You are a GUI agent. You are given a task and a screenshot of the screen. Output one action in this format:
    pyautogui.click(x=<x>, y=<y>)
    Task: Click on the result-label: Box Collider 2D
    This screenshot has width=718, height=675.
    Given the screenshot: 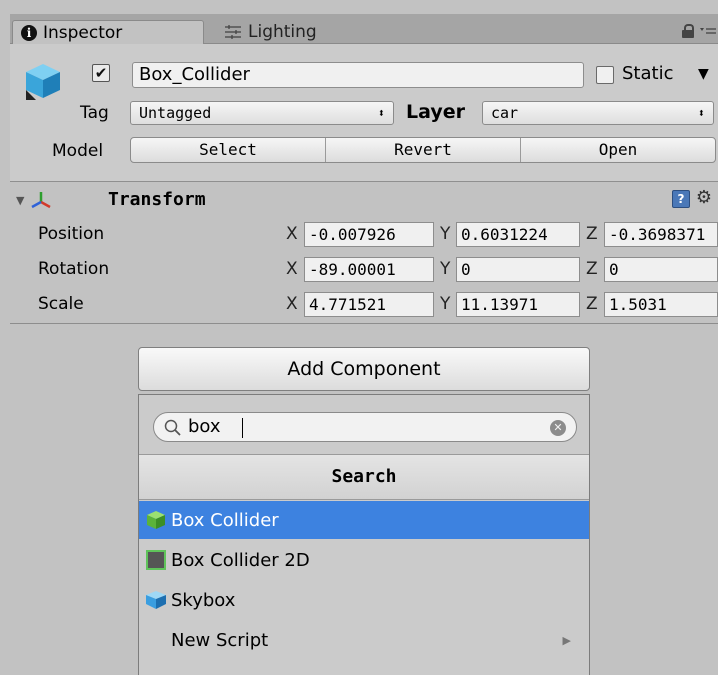 What is the action you would take?
    pyautogui.click(x=240, y=560)
    